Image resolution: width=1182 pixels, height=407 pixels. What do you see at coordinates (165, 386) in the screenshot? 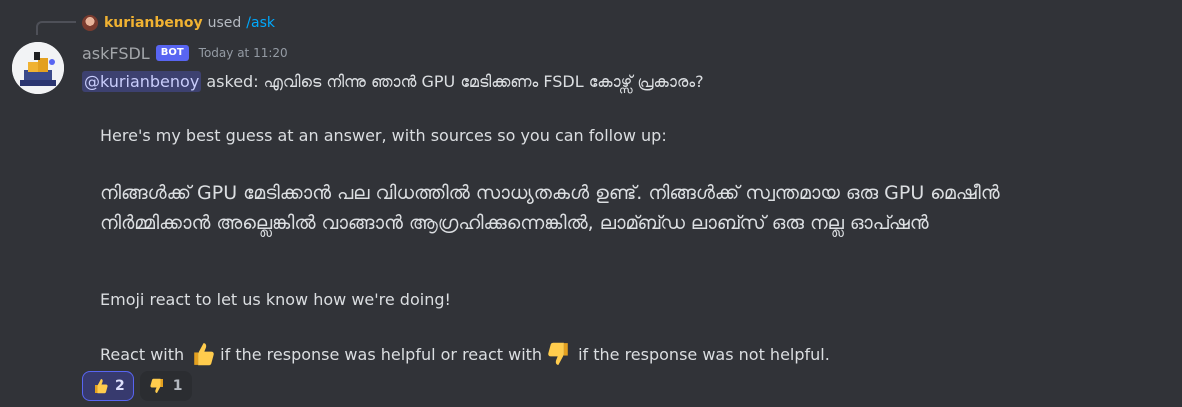
I see `reaction-thumbs-down: 1` at bounding box center [165, 386].